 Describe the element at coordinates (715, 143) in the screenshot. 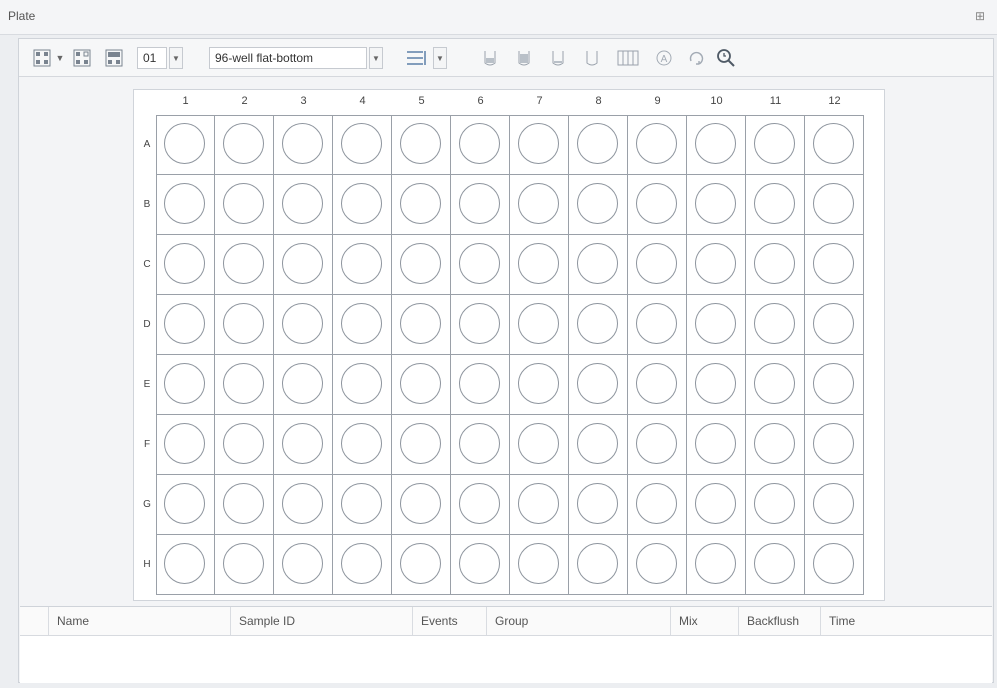

I see `well-A10` at that location.